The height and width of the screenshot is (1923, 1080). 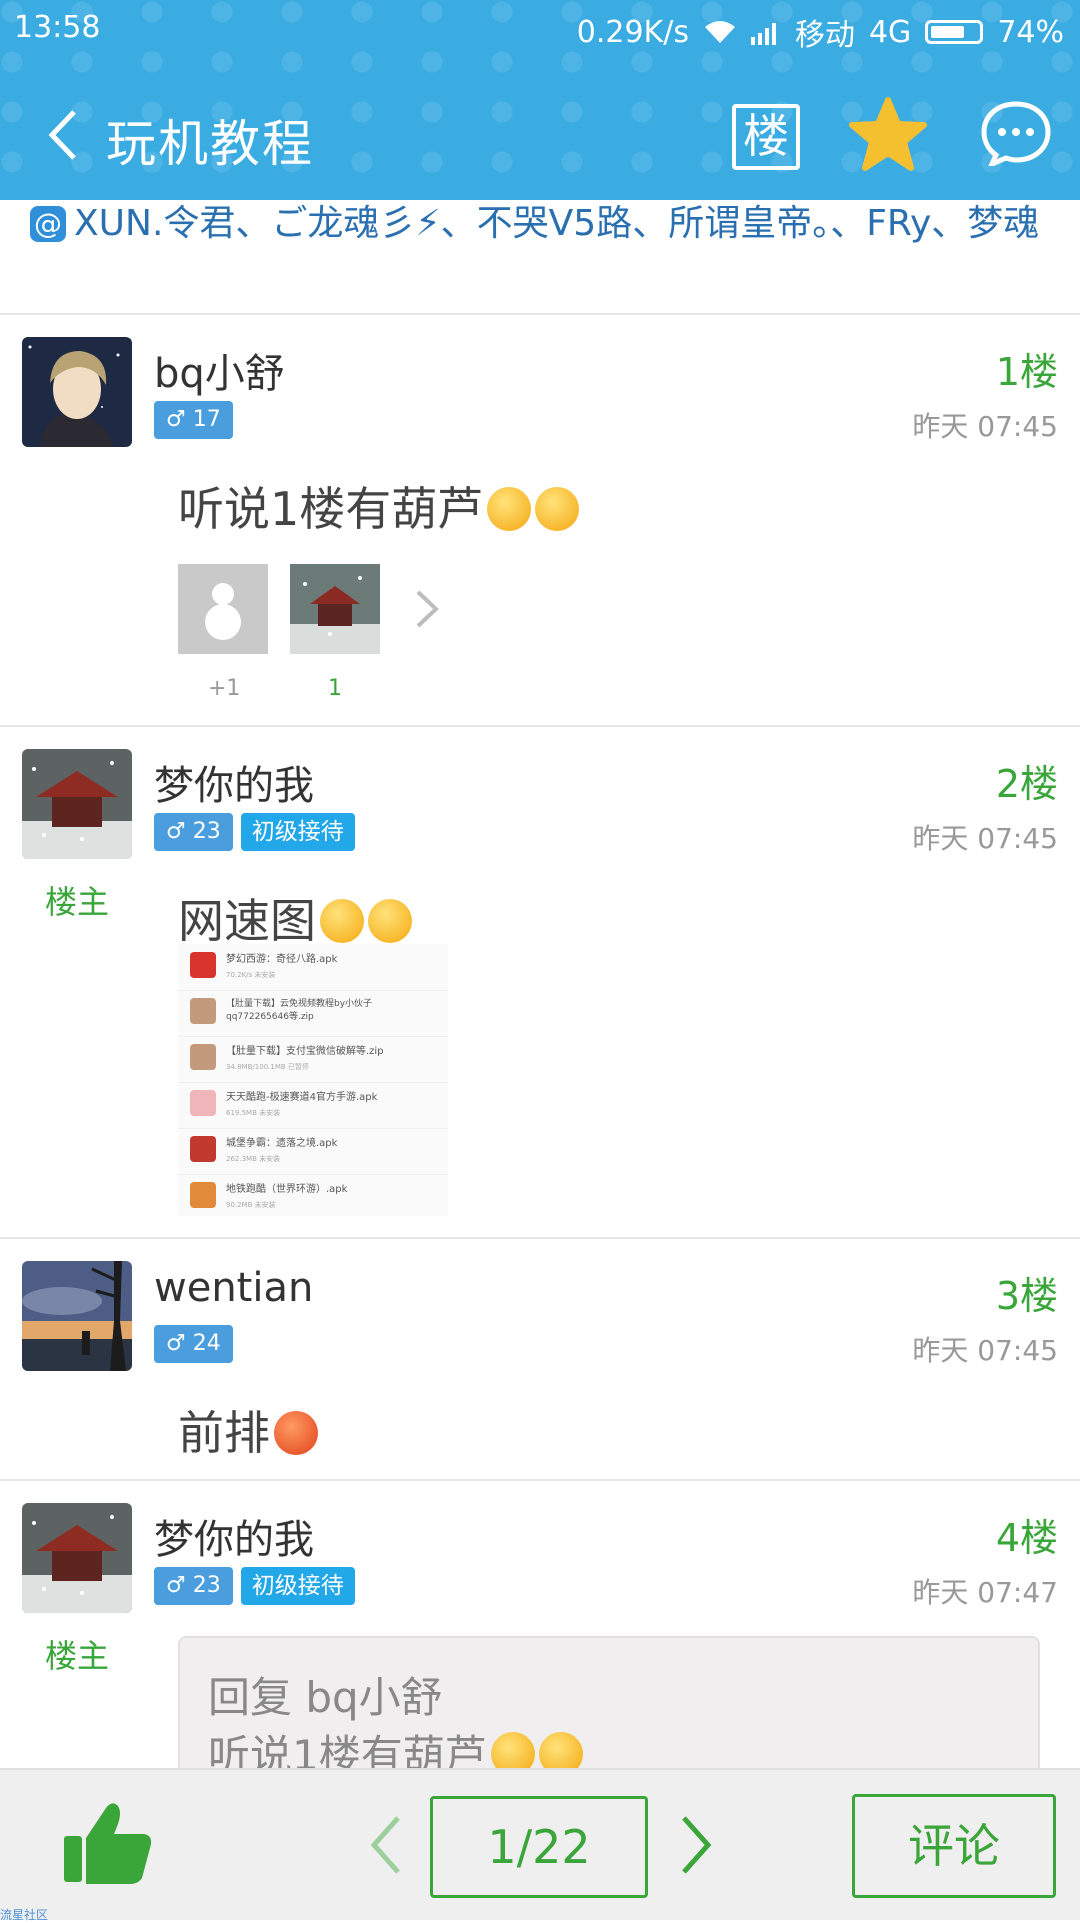 What do you see at coordinates (387, 1845) in the screenshot?
I see `prev-page-chevron-icon` at bounding box center [387, 1845].